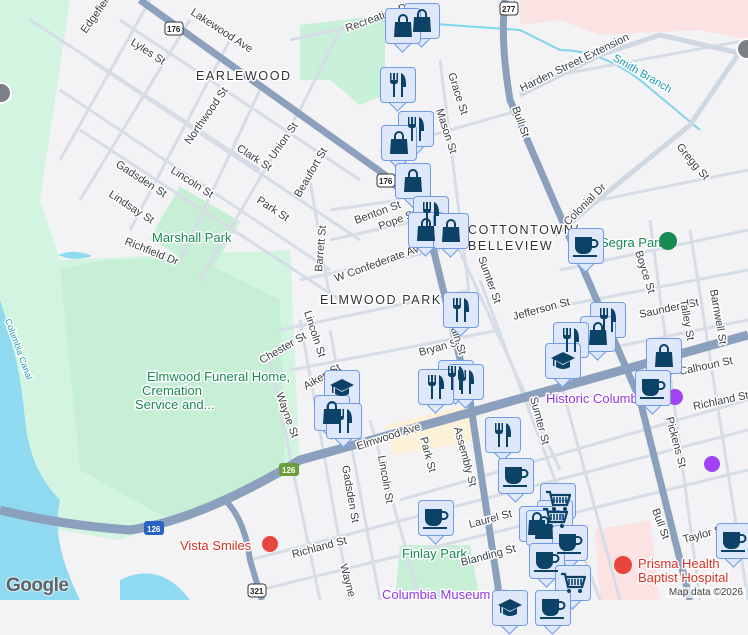 This screenshot has width=748, height=635. Describe the element at coordinates (321, 248) in the screenshot. I see `svg-text: Barrett St` at that location.